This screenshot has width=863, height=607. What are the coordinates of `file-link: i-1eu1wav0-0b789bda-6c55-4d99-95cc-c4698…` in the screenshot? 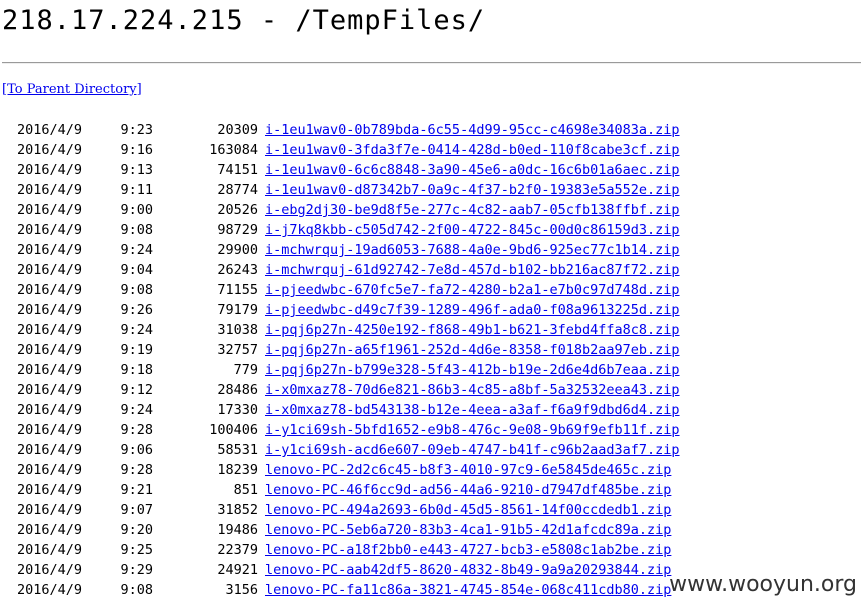 It's located at (472, 130).